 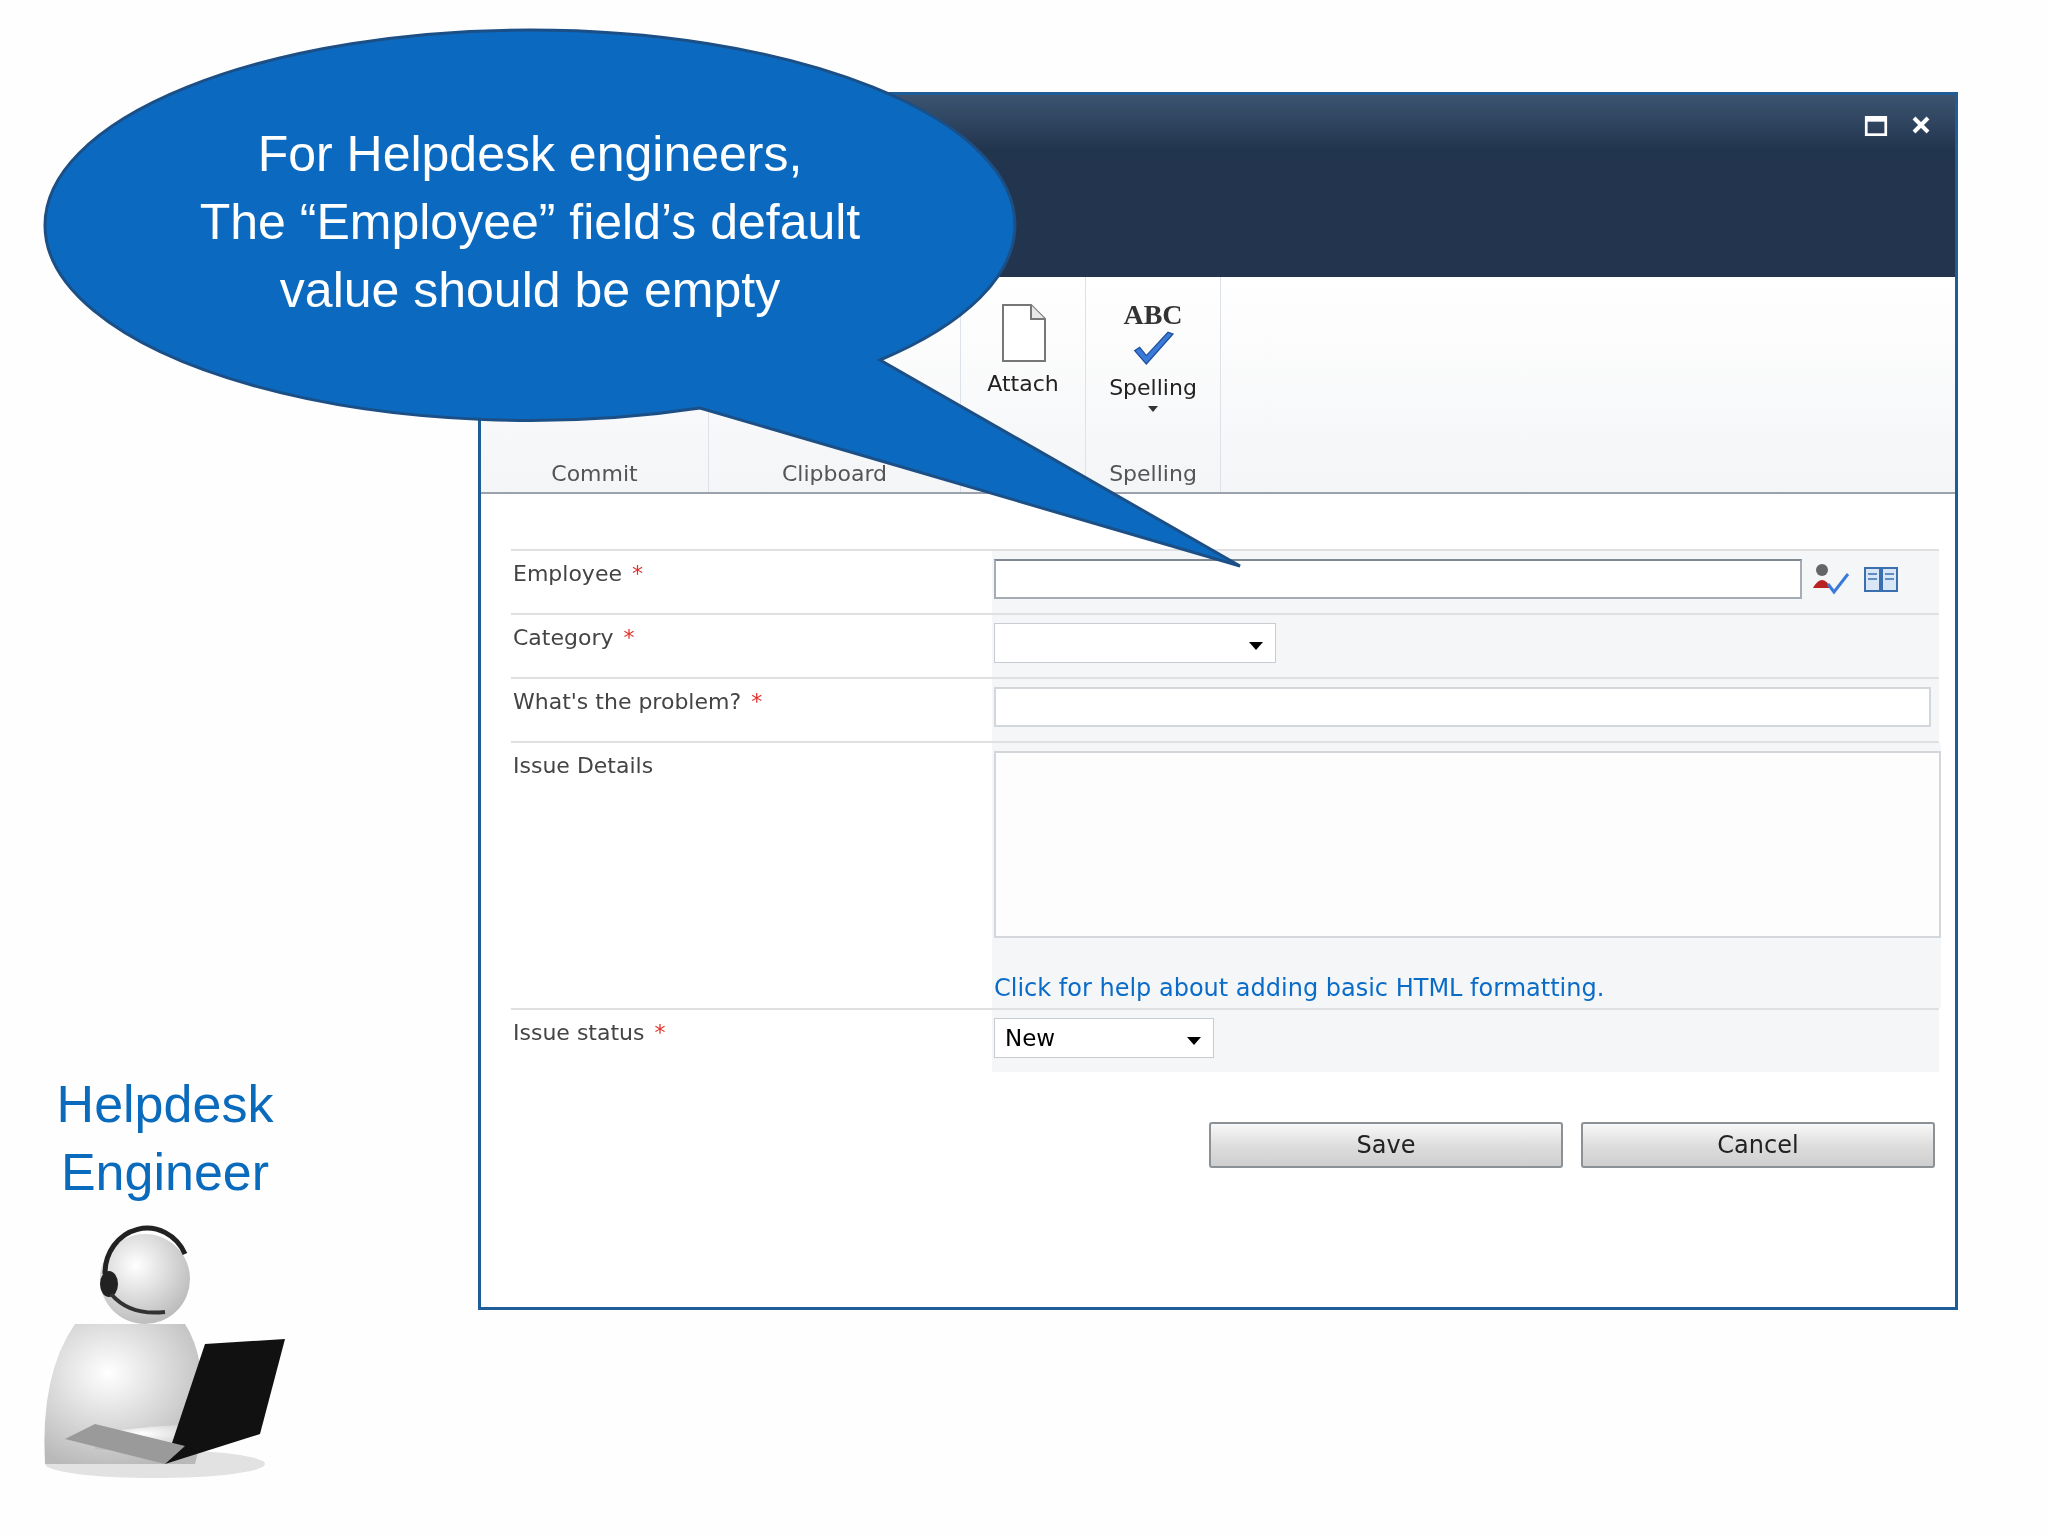 What do you see at coordinates (834, 473) in the screenshot?
I see `ribbon-group-label: Clipboard` at bounding box center [834, 473].